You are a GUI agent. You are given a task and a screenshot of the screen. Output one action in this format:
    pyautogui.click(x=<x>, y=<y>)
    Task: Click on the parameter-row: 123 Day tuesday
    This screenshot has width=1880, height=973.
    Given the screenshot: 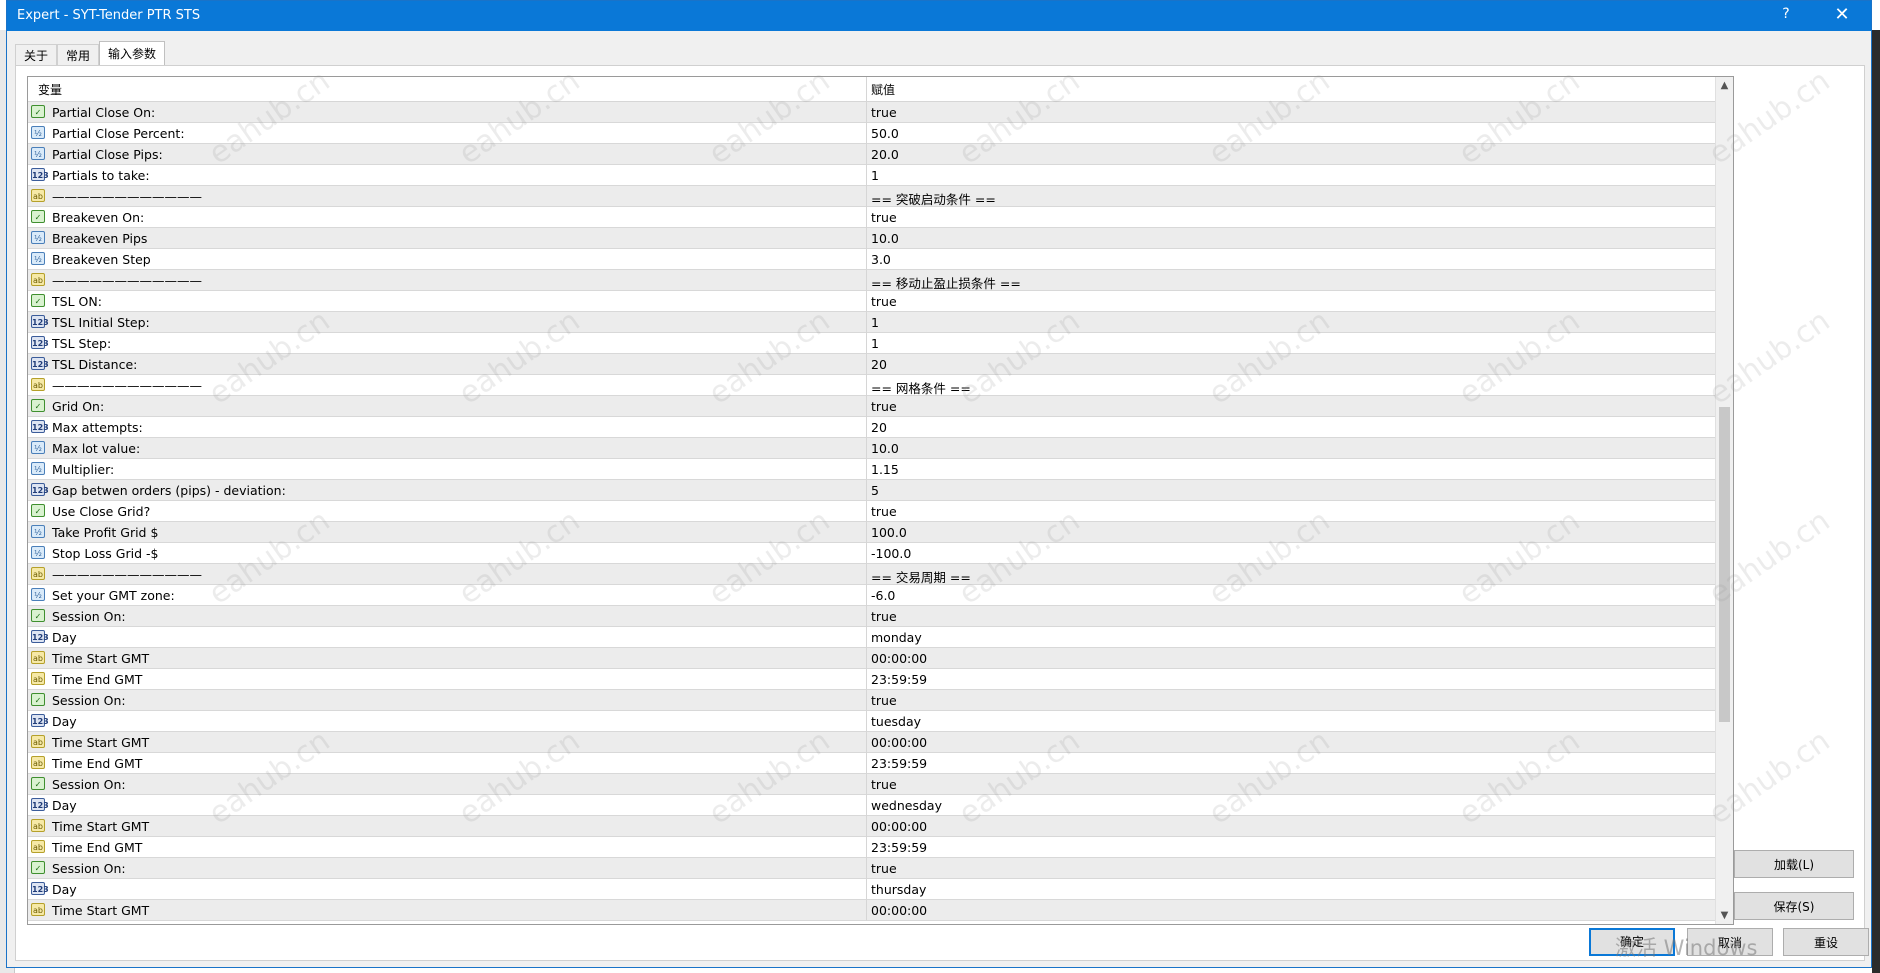 What is the action you would take?
    pyautogui.click(x=871, y=721)
    